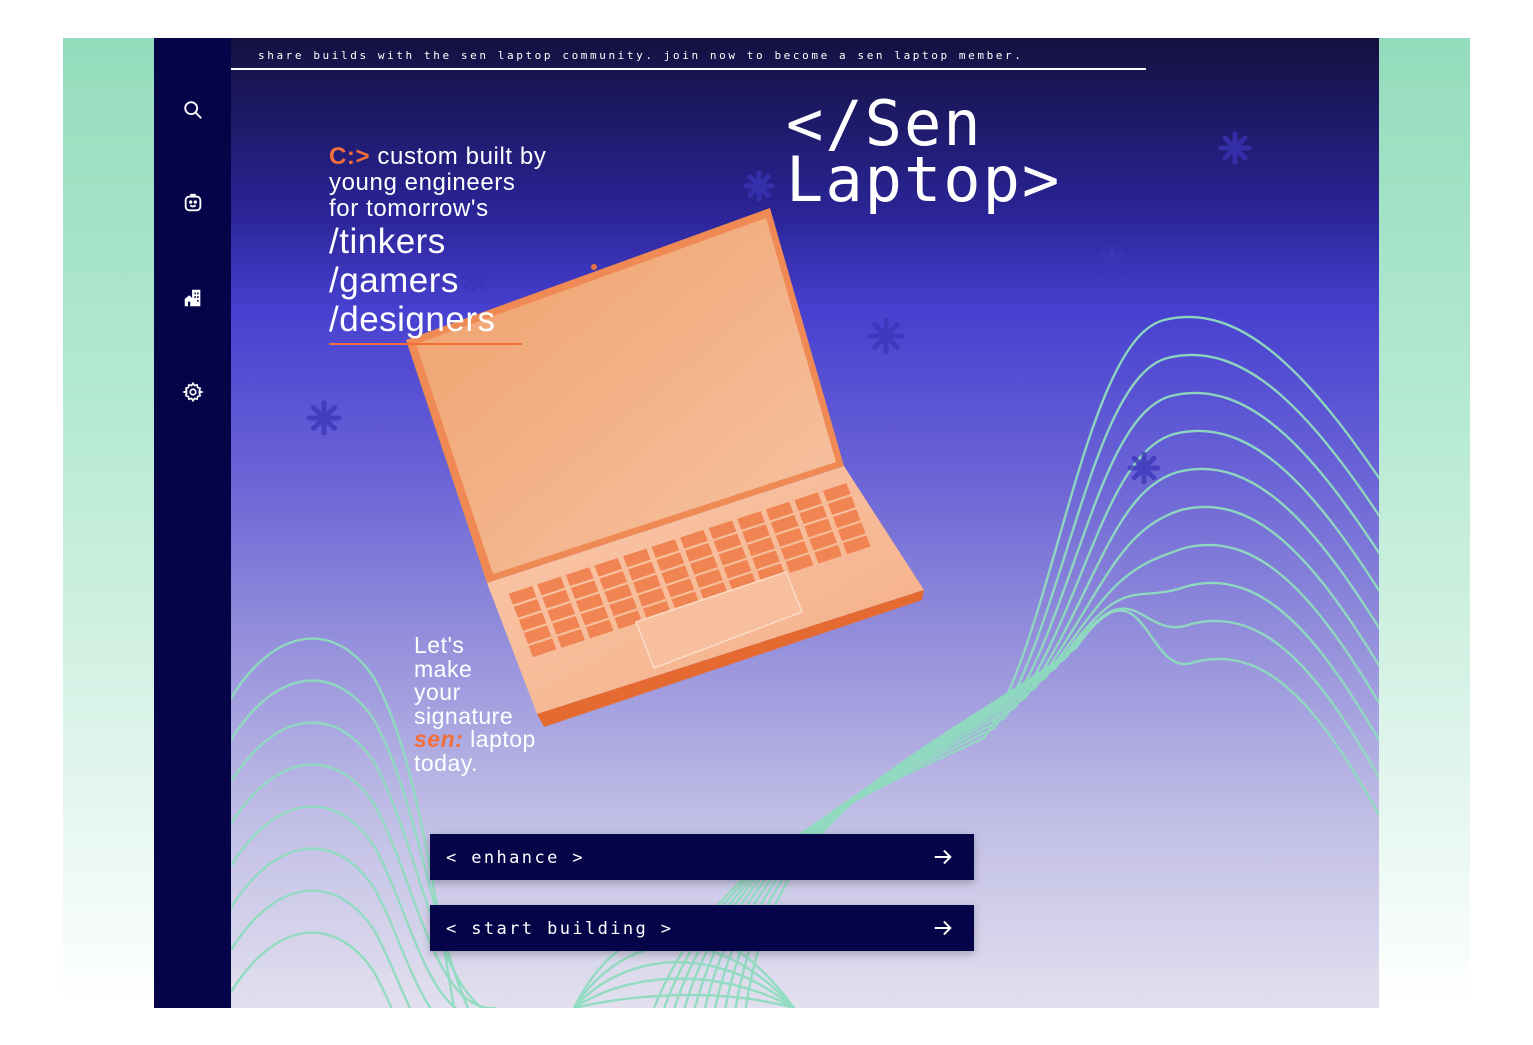  Describe the element at coordinates (439, 739) in the screenshot. I see `tagline-accent: sen:` at that location.